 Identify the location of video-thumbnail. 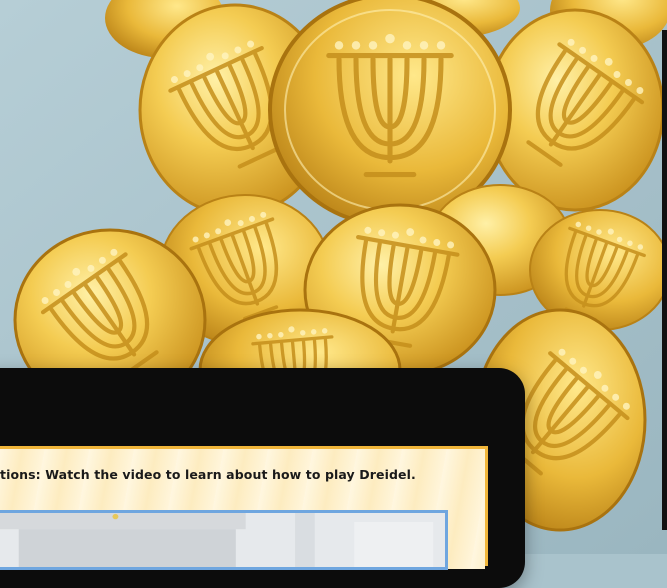
(222, 540).